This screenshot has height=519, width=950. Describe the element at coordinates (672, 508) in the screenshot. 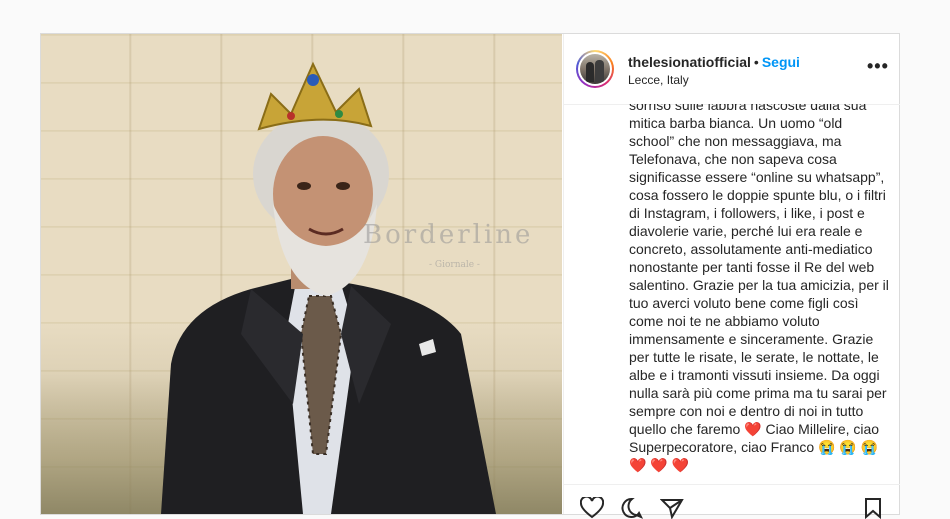

I see `share-icon` at that location.